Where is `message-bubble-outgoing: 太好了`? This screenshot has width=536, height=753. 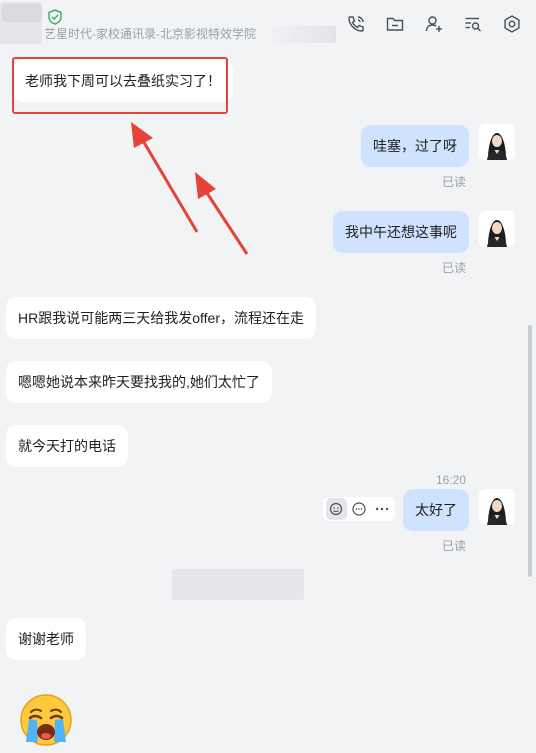
message-bubble-outgoing: 太好了 is located at coordinates (436, 510).